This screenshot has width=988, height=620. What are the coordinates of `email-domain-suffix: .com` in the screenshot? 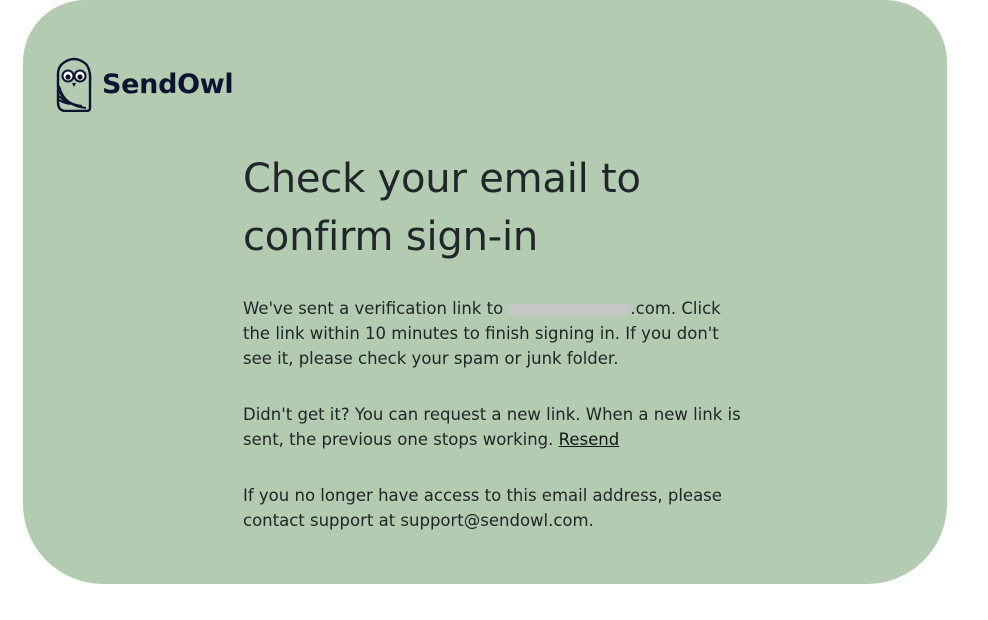 It's located at (650, 308).